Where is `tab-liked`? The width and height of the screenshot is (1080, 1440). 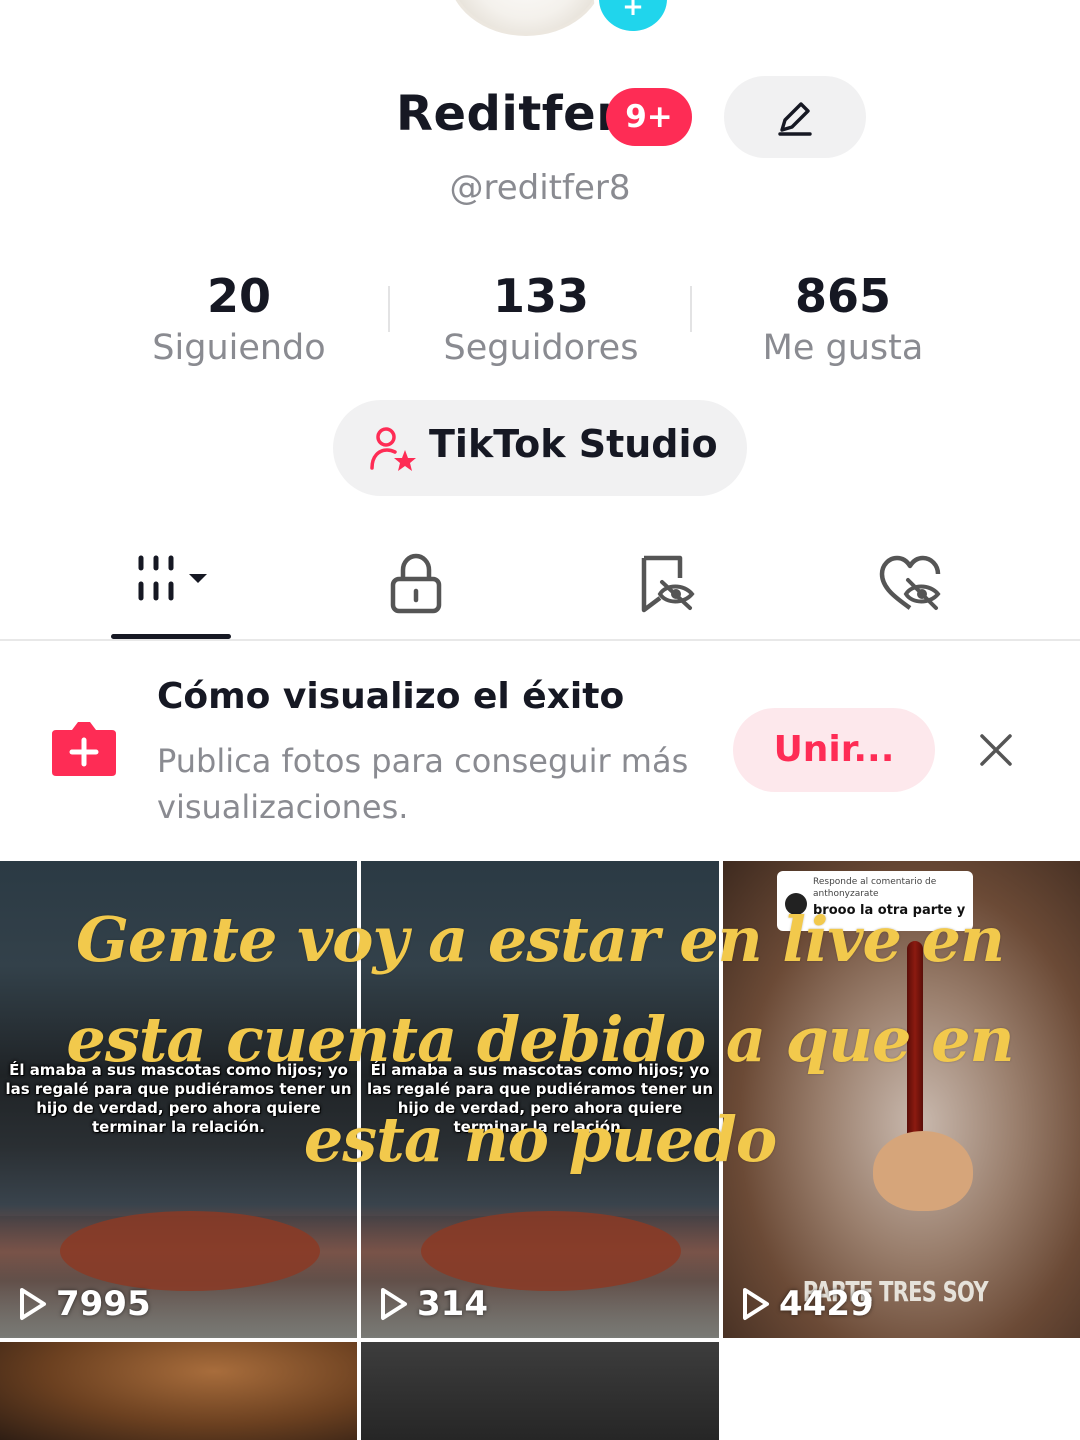
tab-liked is located at coordinates (910, 590).